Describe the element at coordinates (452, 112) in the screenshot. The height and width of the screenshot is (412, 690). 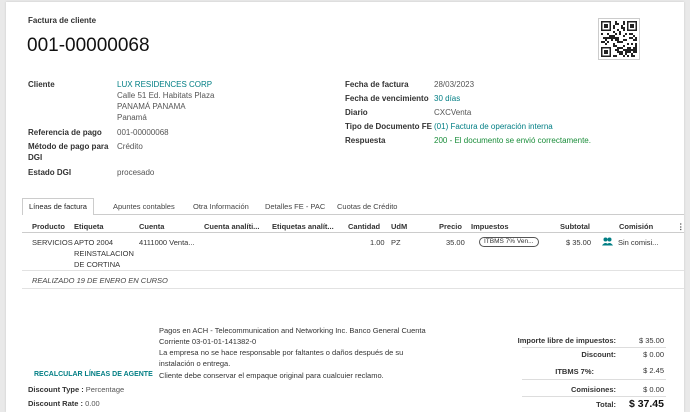
I see `diario-value: CXCVenta` at that location.